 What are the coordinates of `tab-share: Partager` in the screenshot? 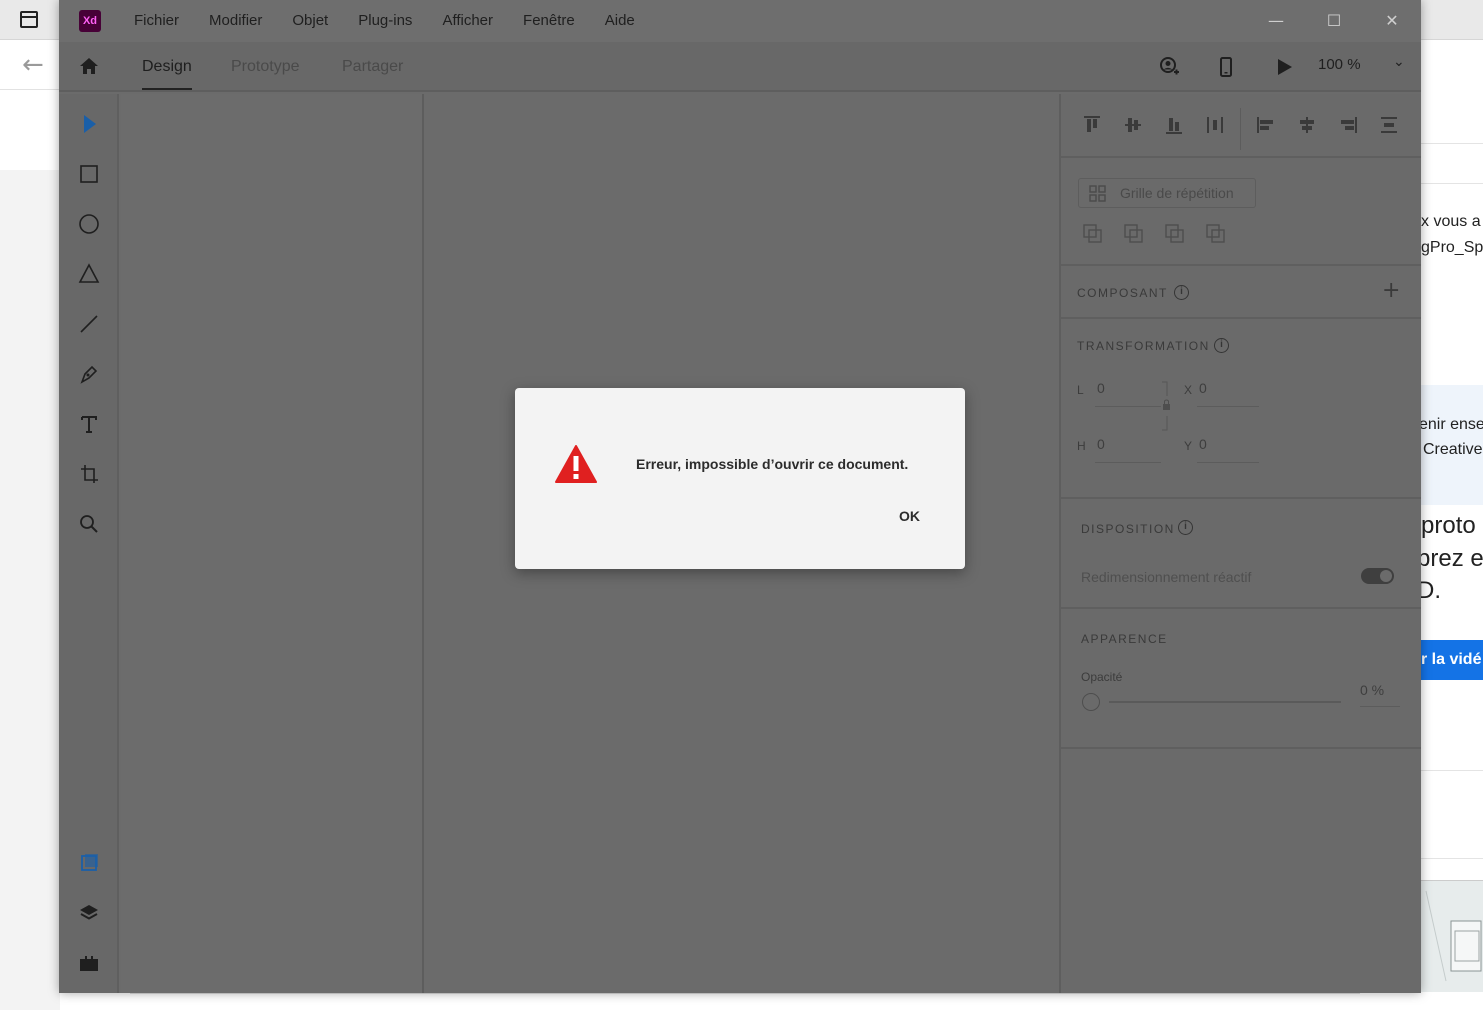 It's located at (372, 67).